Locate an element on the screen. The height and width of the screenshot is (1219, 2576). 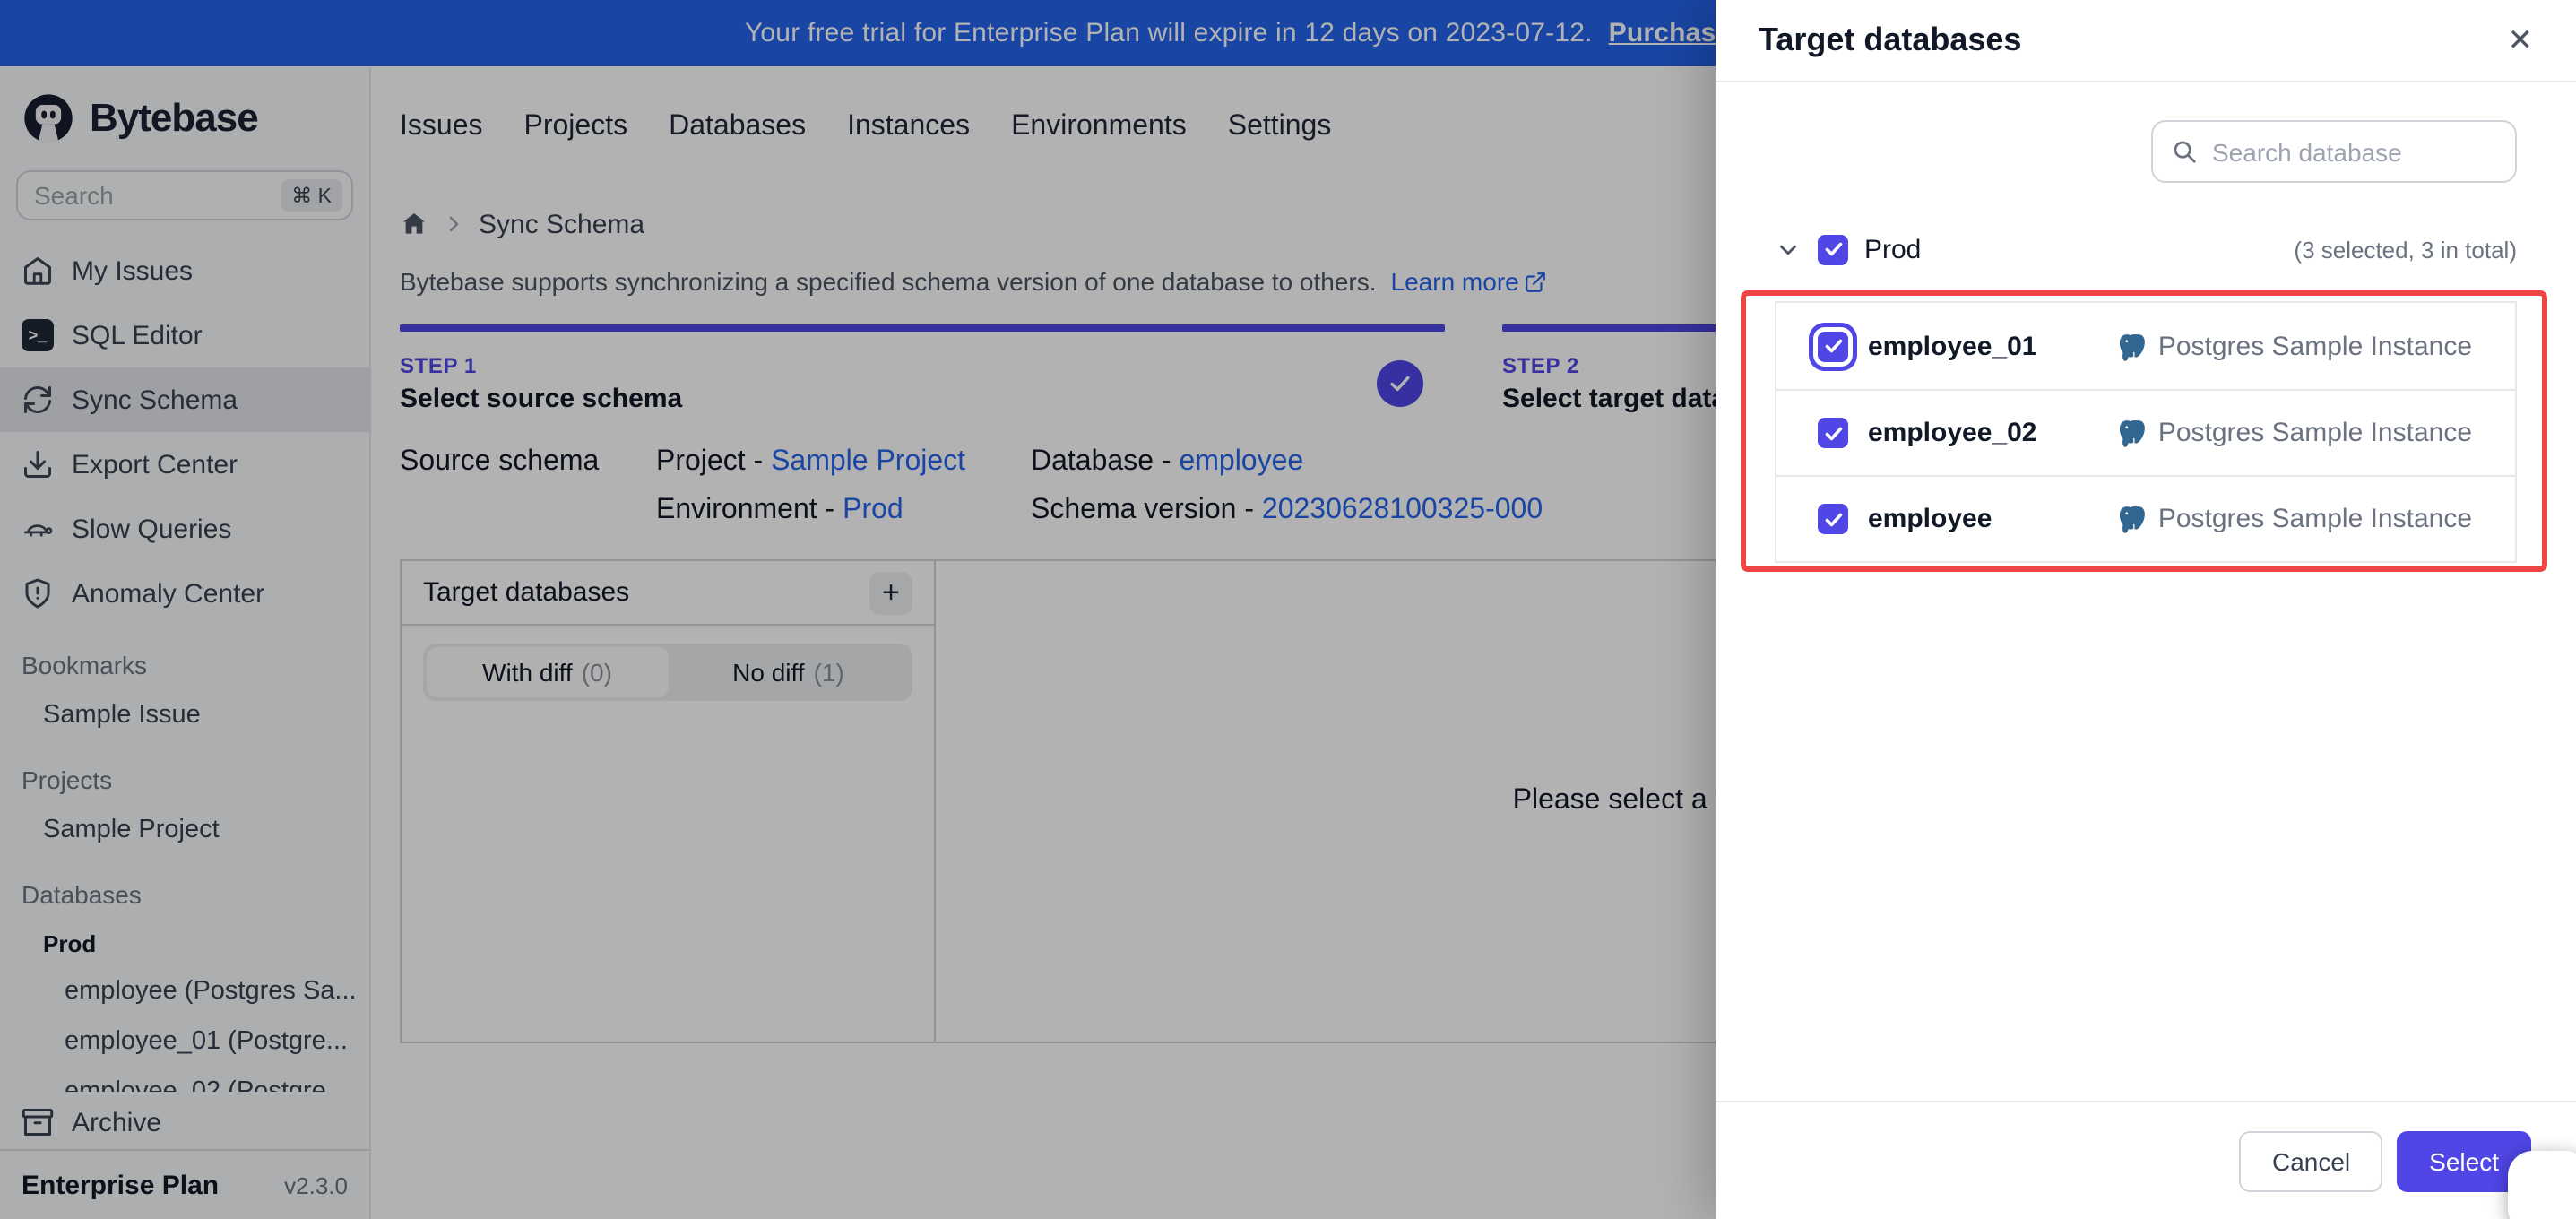
database-name: employee_01 is located at coordinates (1952, 346).